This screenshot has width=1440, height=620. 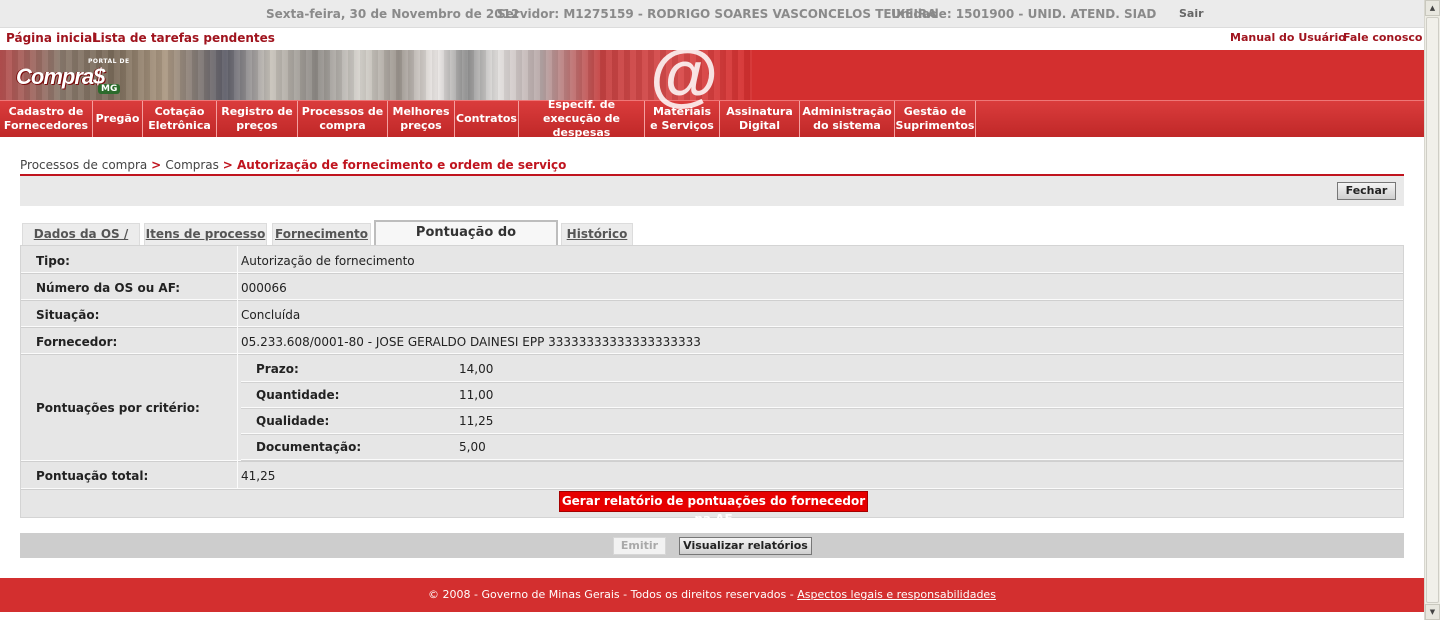 What do you see at coordinates (466, 241) in the screenshot?
I see `tab-pontuacao-fornecedor: Pontuação do fornecedor` at bounding box center [466, 241].